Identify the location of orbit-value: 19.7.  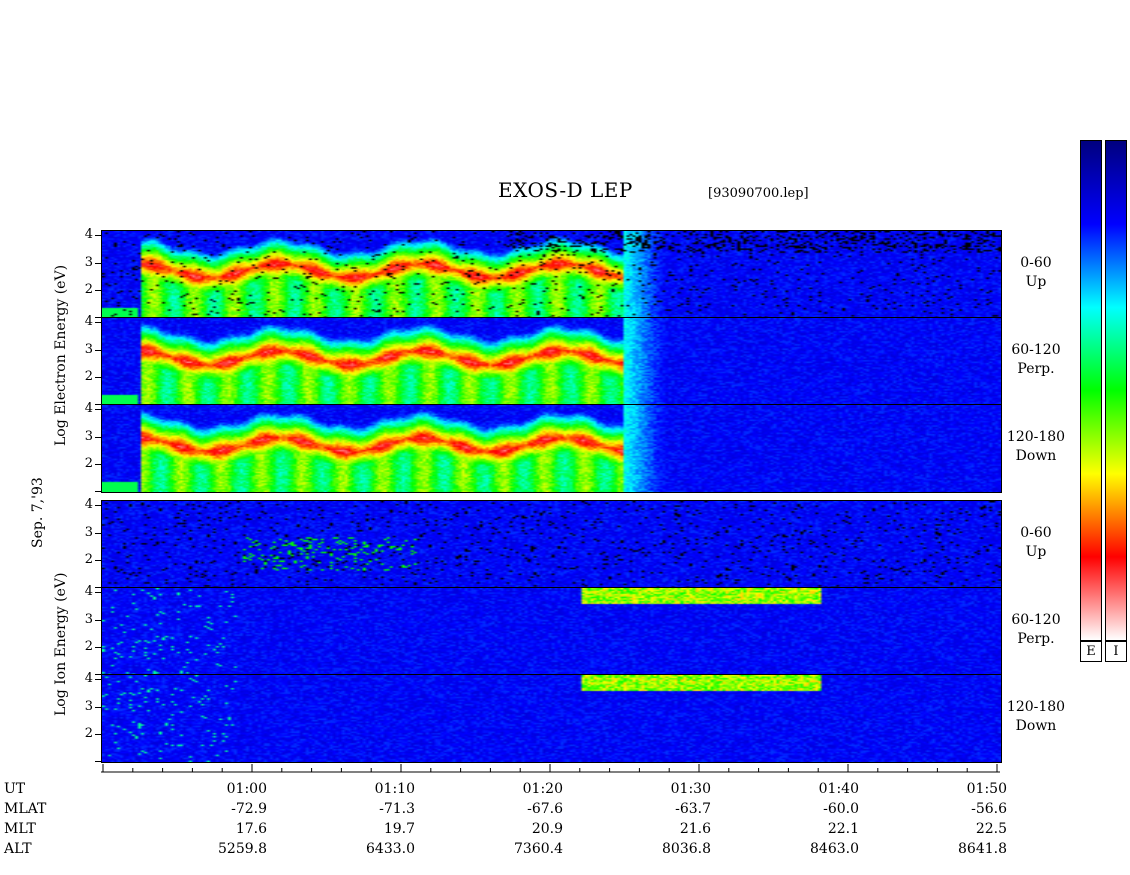
(399, 829).